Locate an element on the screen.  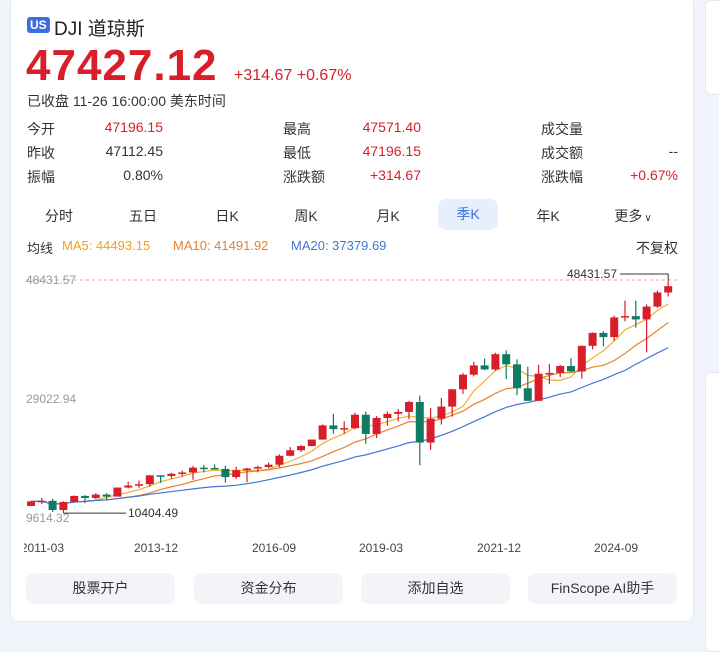
x-tick-label: 2021-12 is located at coordinates (499, 548).